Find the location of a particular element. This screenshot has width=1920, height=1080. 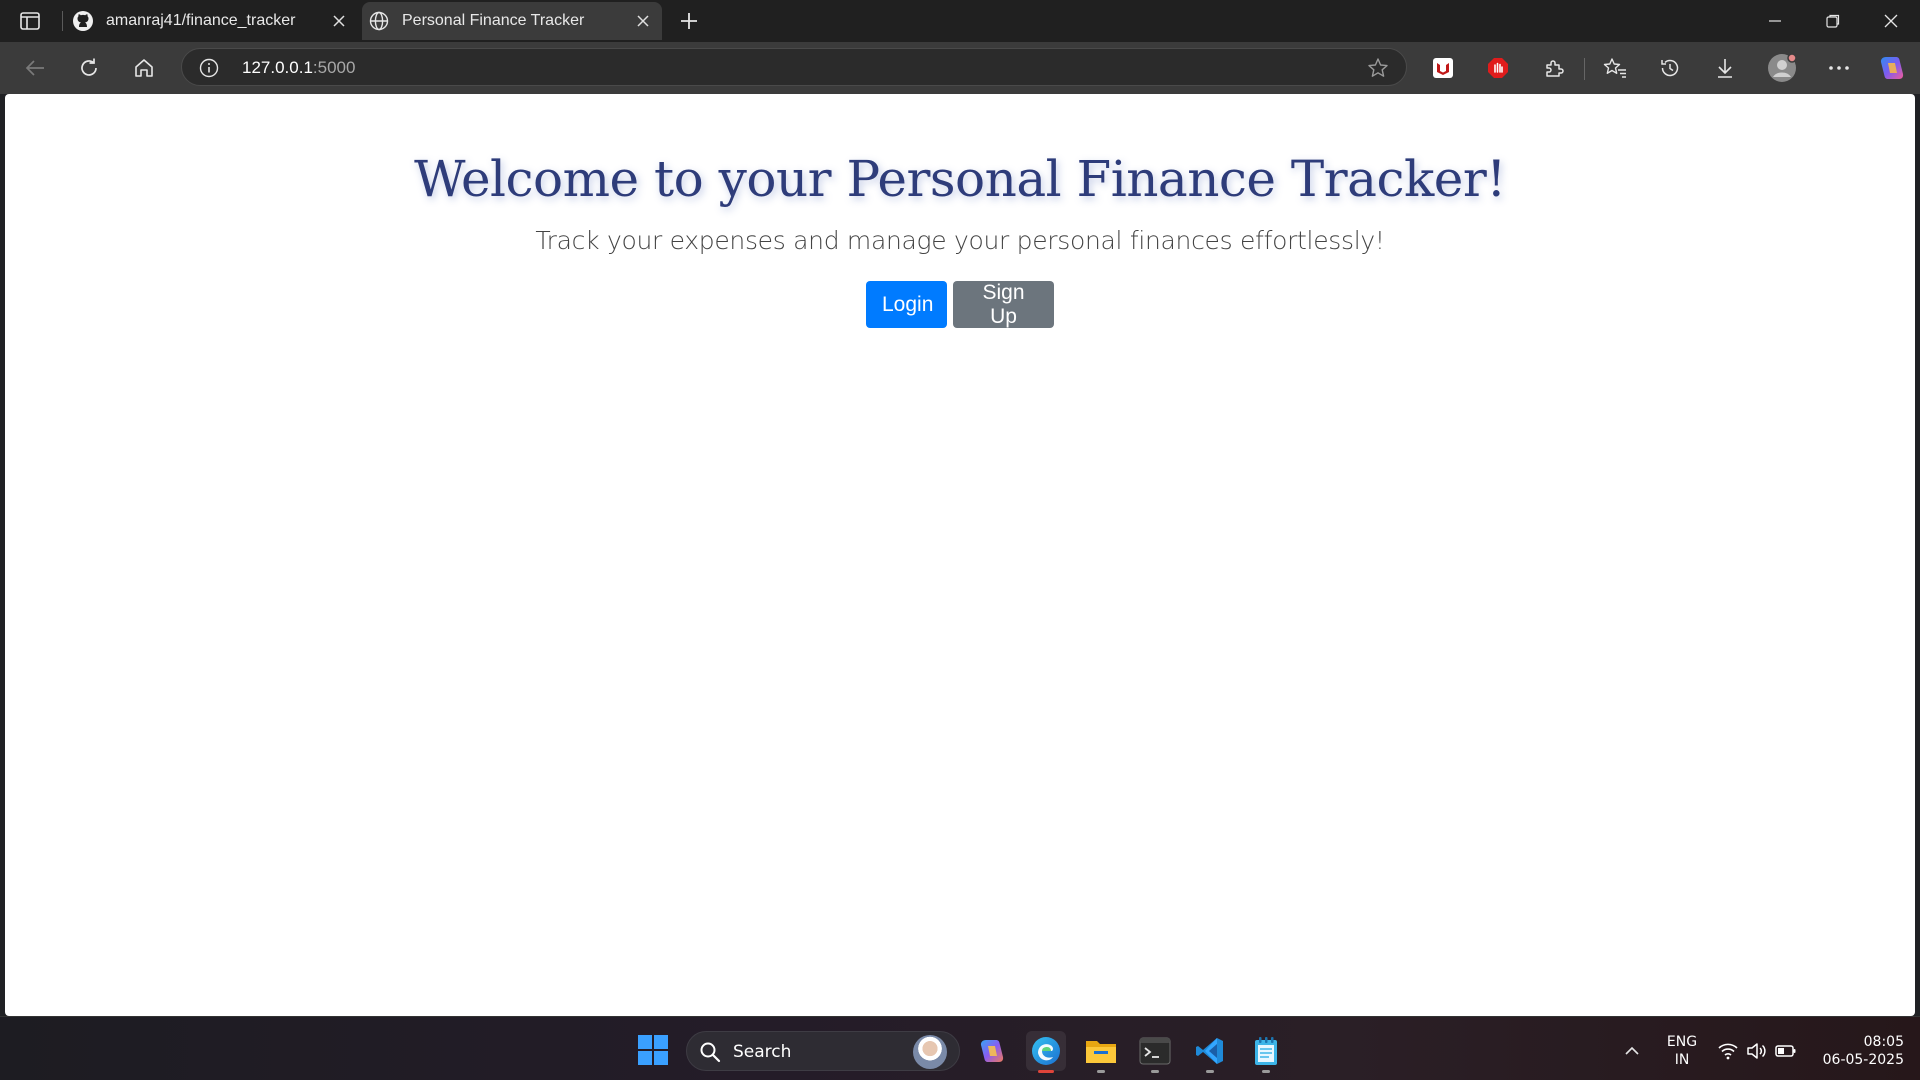

tab-personal-finance-tracker: Personal Finance Tracker is located at coordinates (512, 21).